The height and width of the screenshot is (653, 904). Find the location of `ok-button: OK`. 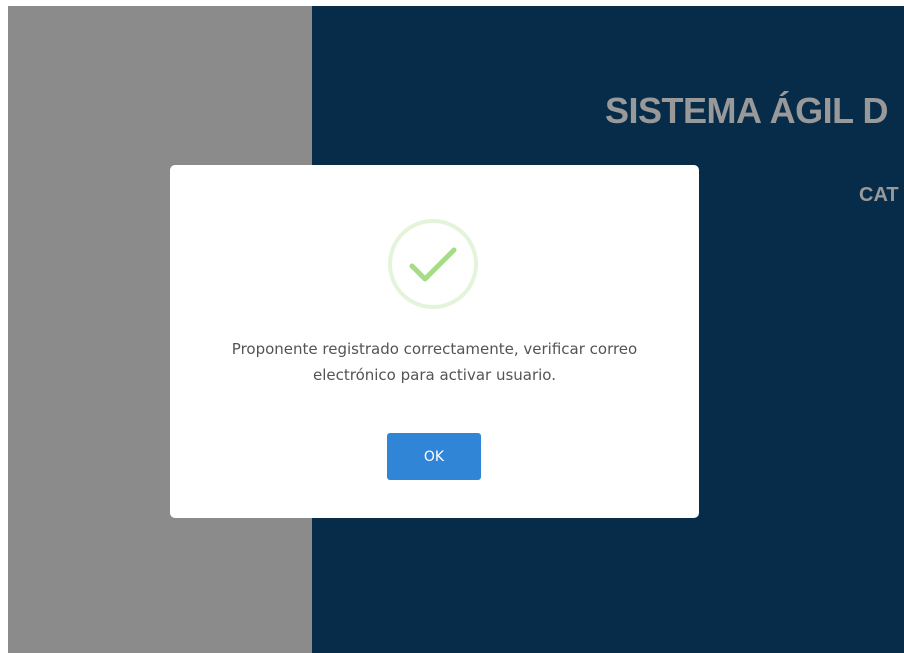

ok-button: OK is located at coordinates (434, 456).